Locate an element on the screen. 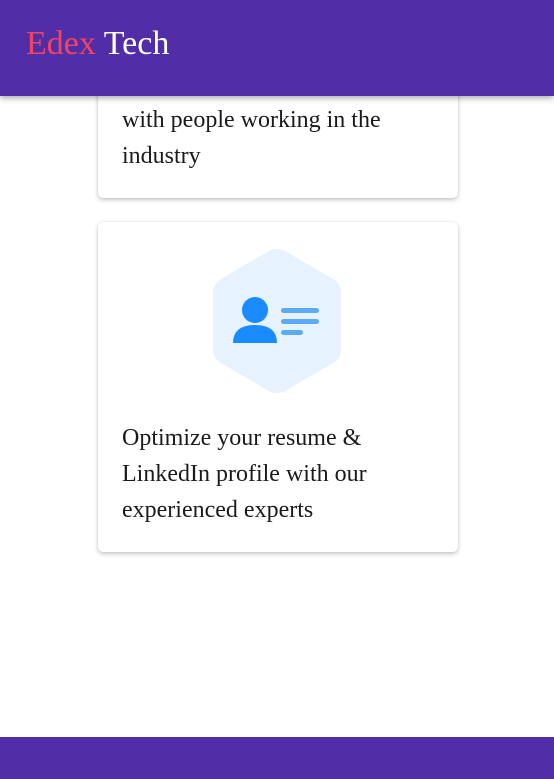  brand-logo: Edex Tech is located at coordinates (97, 44).